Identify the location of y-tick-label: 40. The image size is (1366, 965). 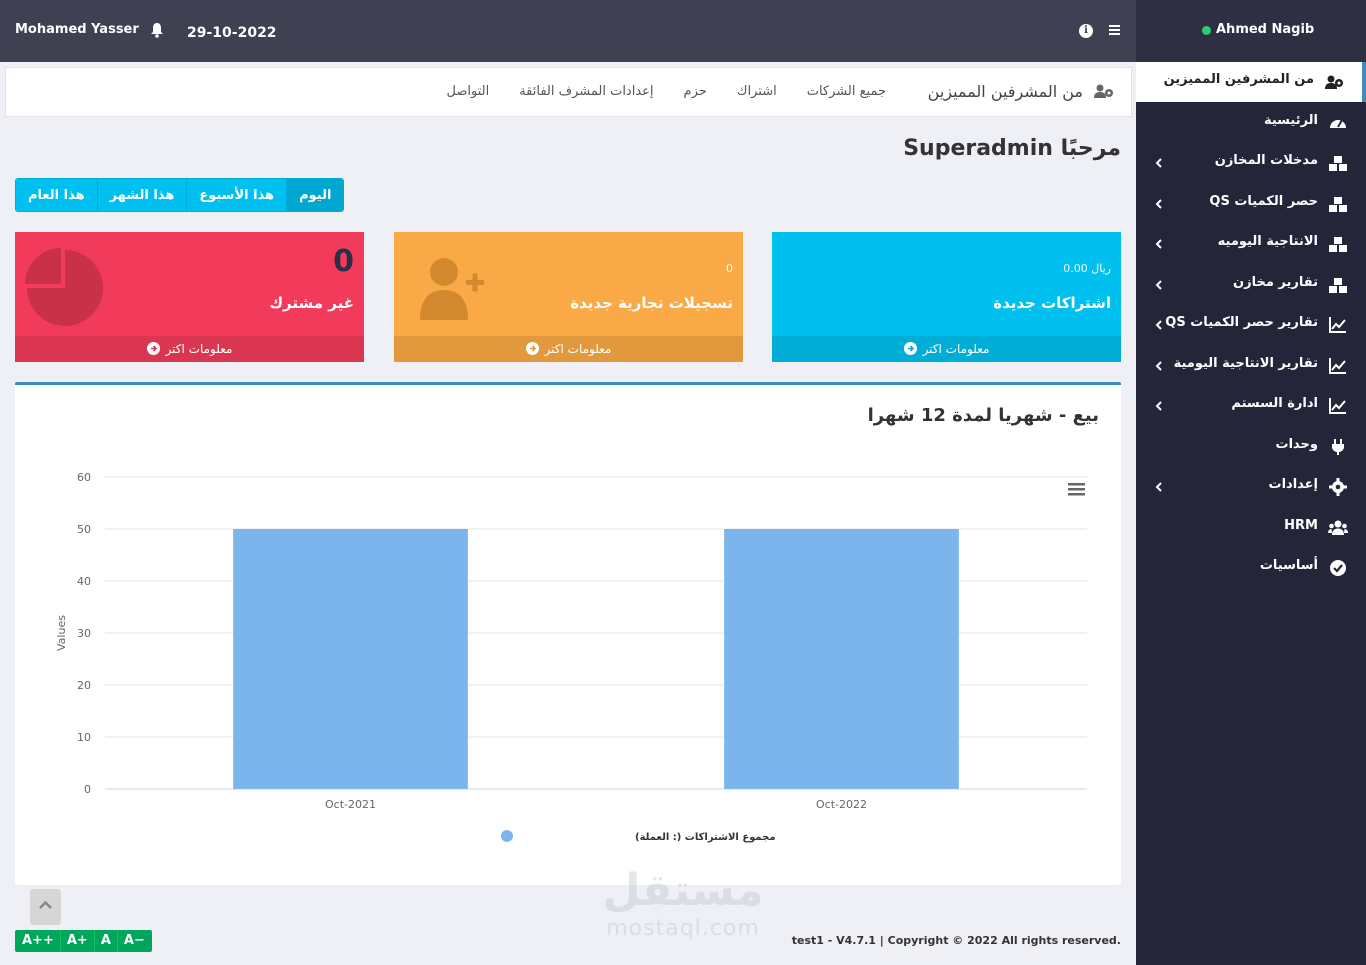
(84, 581).